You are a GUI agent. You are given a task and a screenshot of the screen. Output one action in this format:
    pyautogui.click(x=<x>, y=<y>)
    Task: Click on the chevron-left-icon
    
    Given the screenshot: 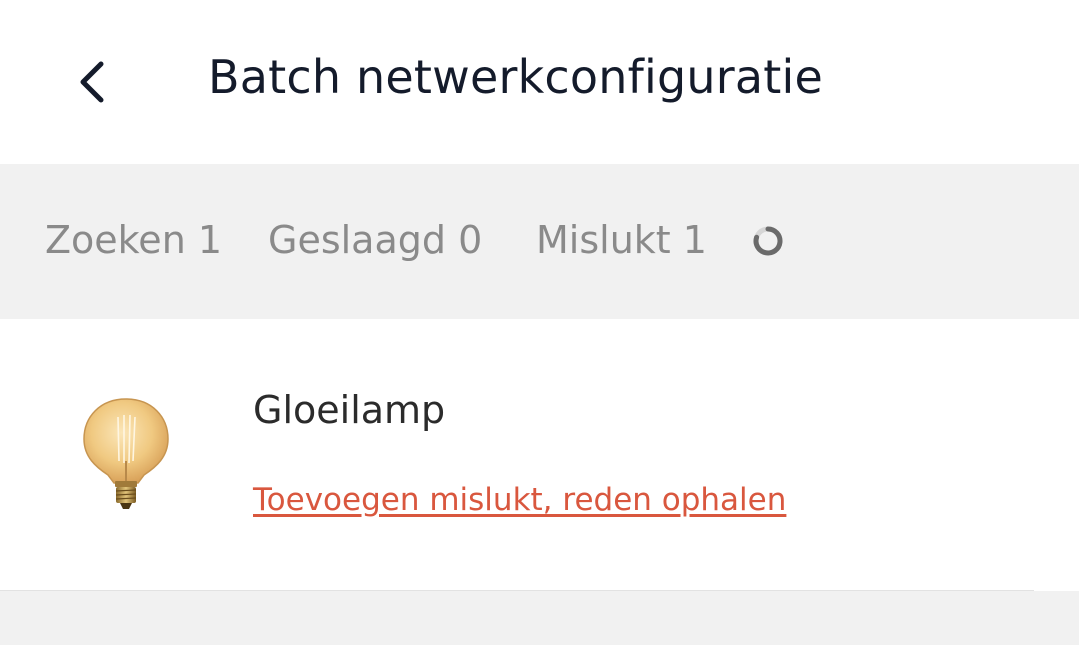 What is the action you would take?
    pyautogui.click(x=92, y=82)
    